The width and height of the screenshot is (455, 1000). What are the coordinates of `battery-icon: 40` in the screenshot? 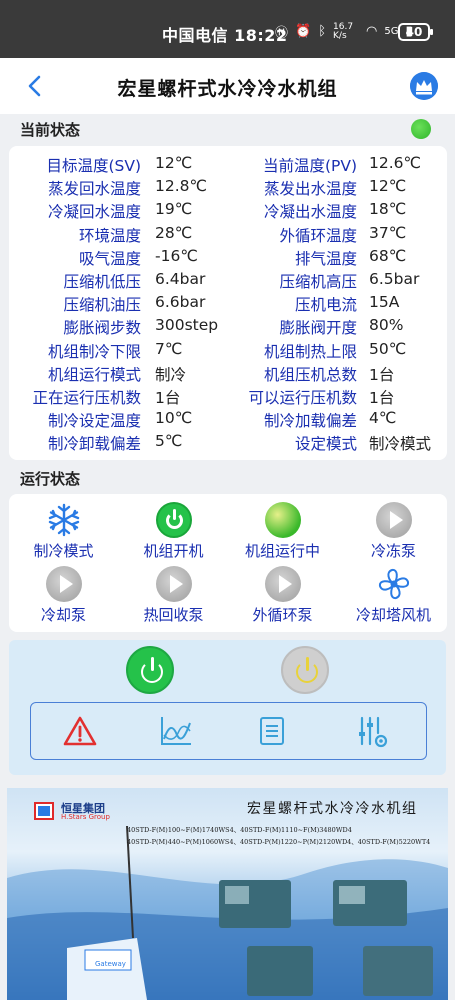 It's located at (415, 32).